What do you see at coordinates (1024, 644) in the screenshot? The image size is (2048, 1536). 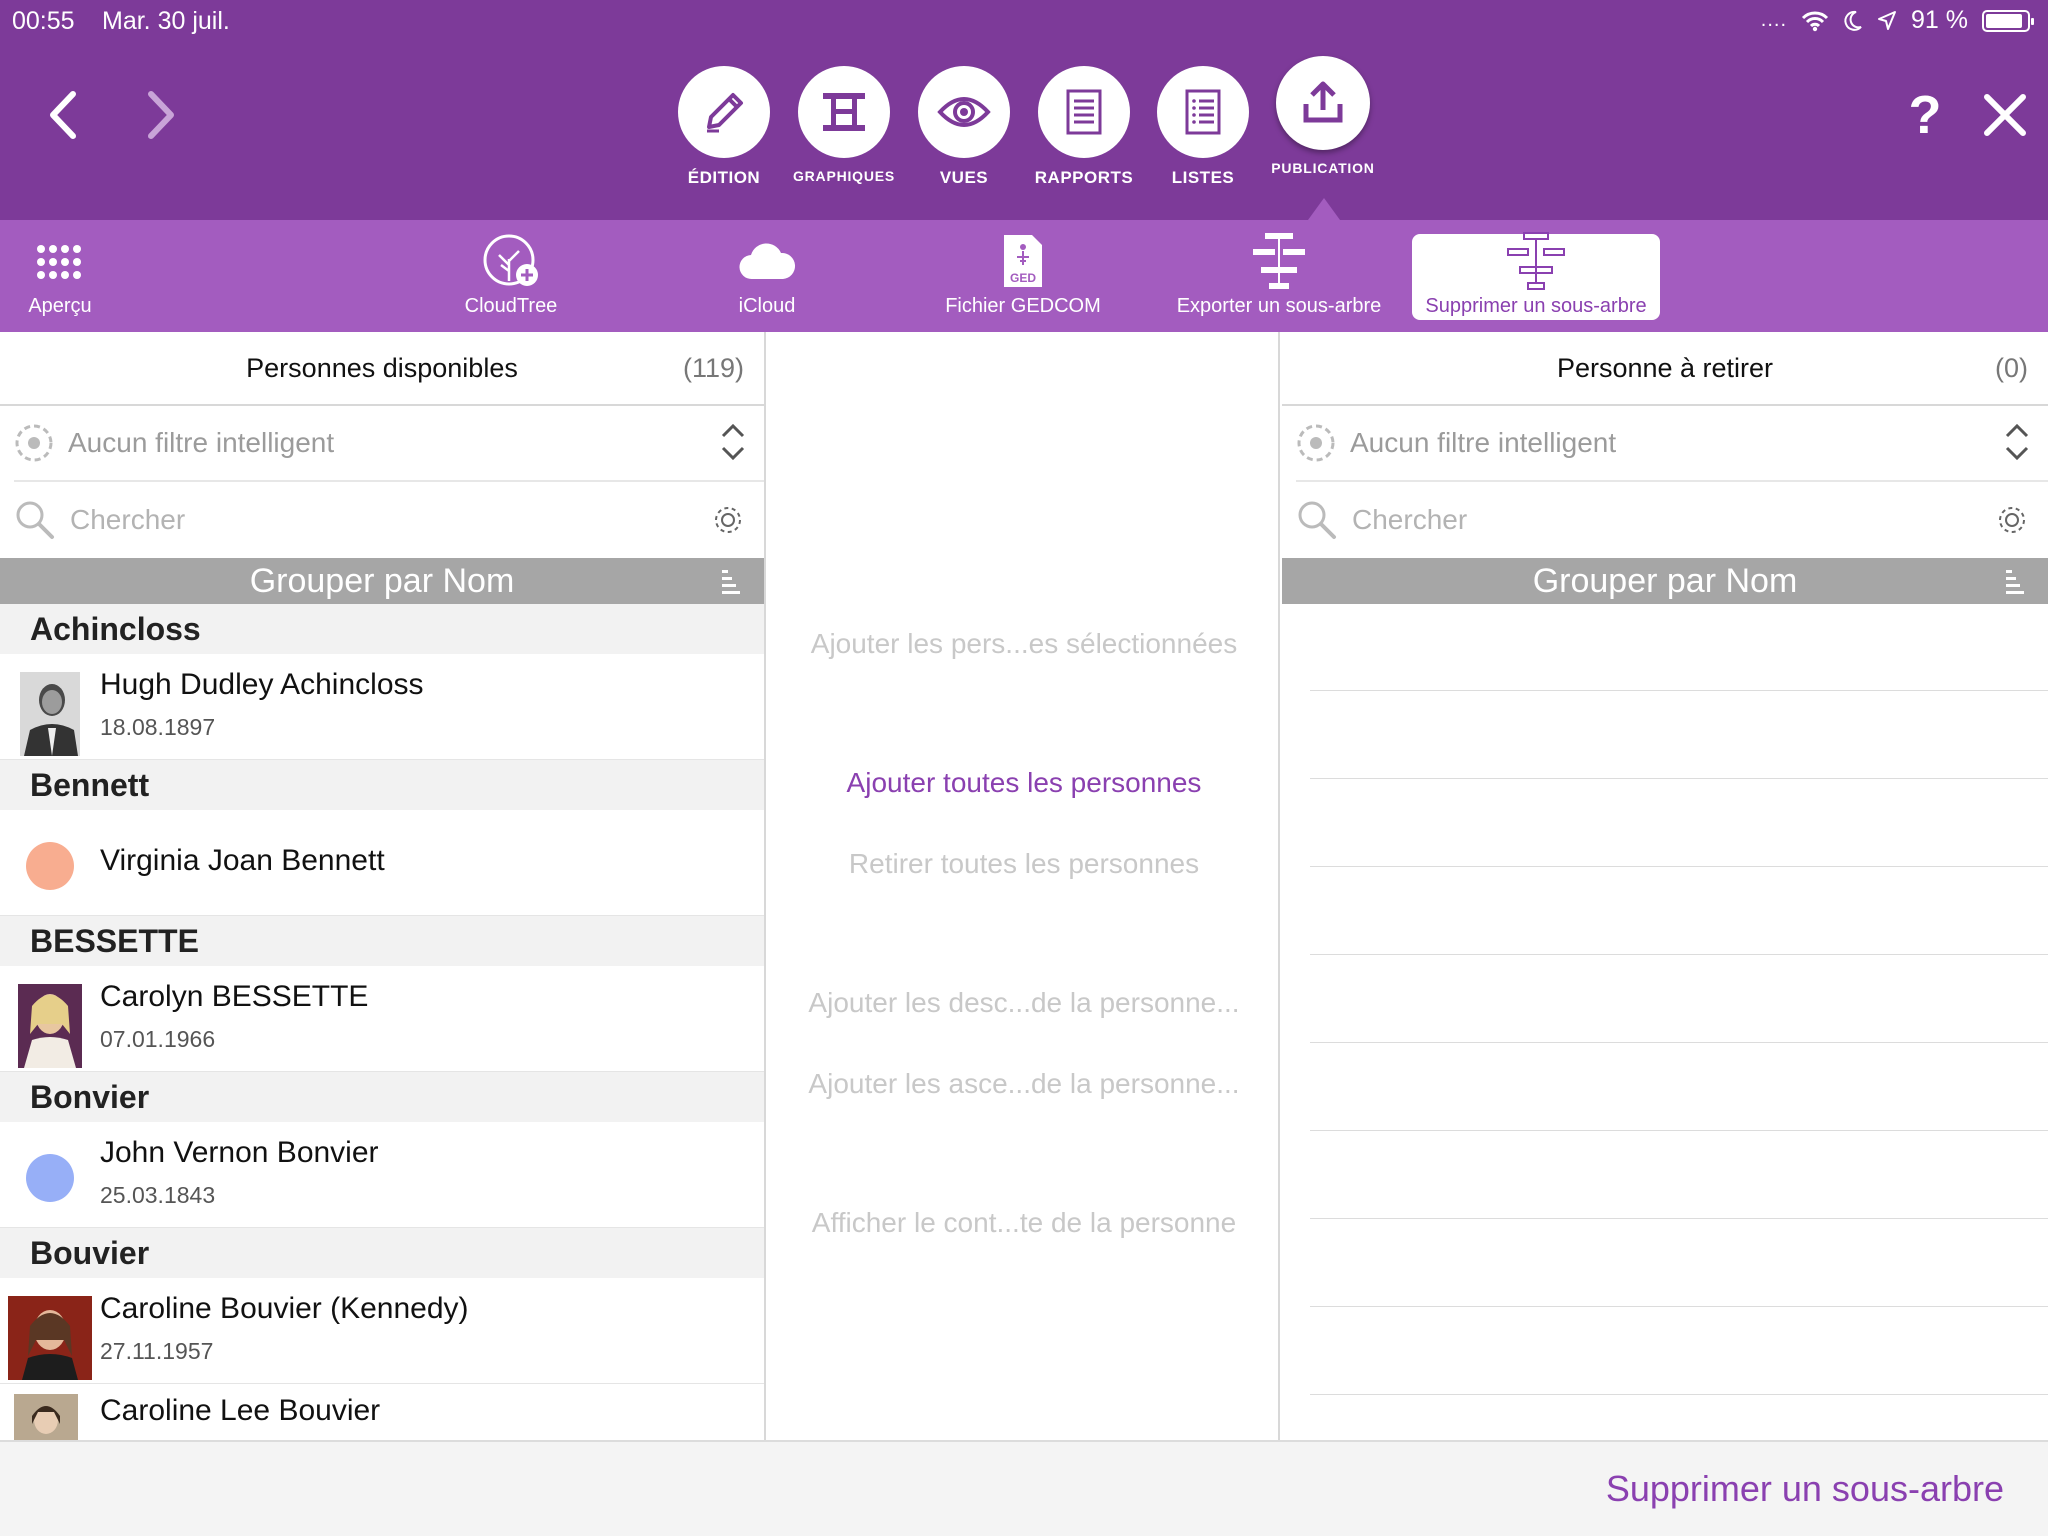 I see `add-selected-persons-button: Ajouter les pers...es sélectionnées` at bounding box center [1024, 644].